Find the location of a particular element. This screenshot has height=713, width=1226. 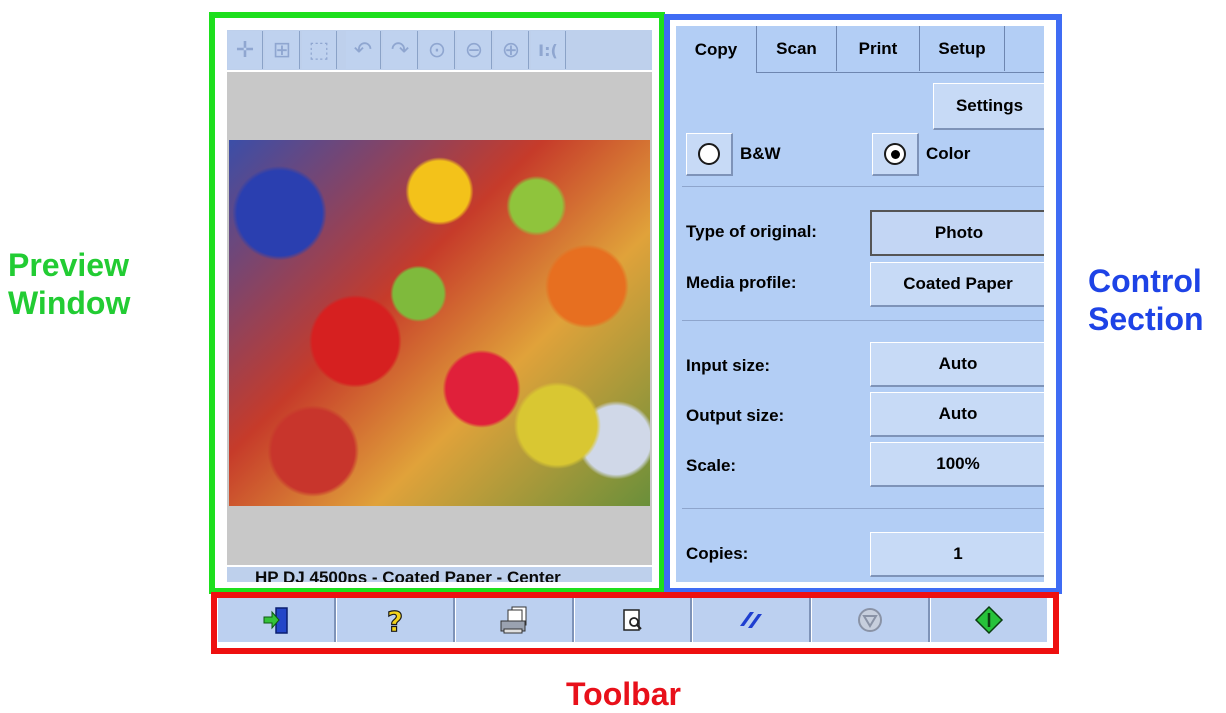

toolbar-annotation: Toolbar is located at coordinates (623, 694).